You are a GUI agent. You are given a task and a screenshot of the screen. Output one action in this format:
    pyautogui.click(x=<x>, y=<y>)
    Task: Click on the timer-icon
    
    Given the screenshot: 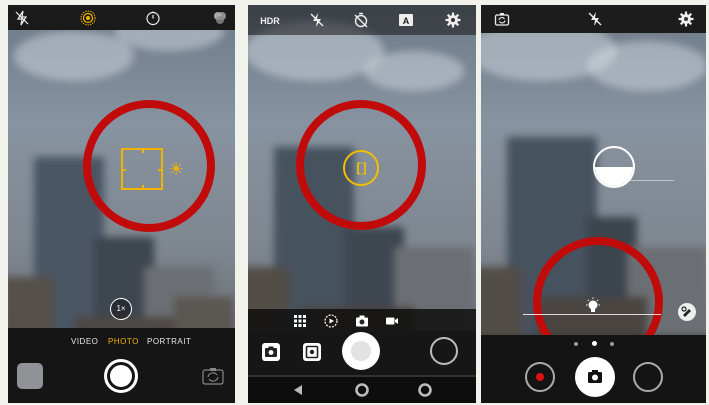 What is the action you would take?
    pyautogui.click(x=153, y=18)
    